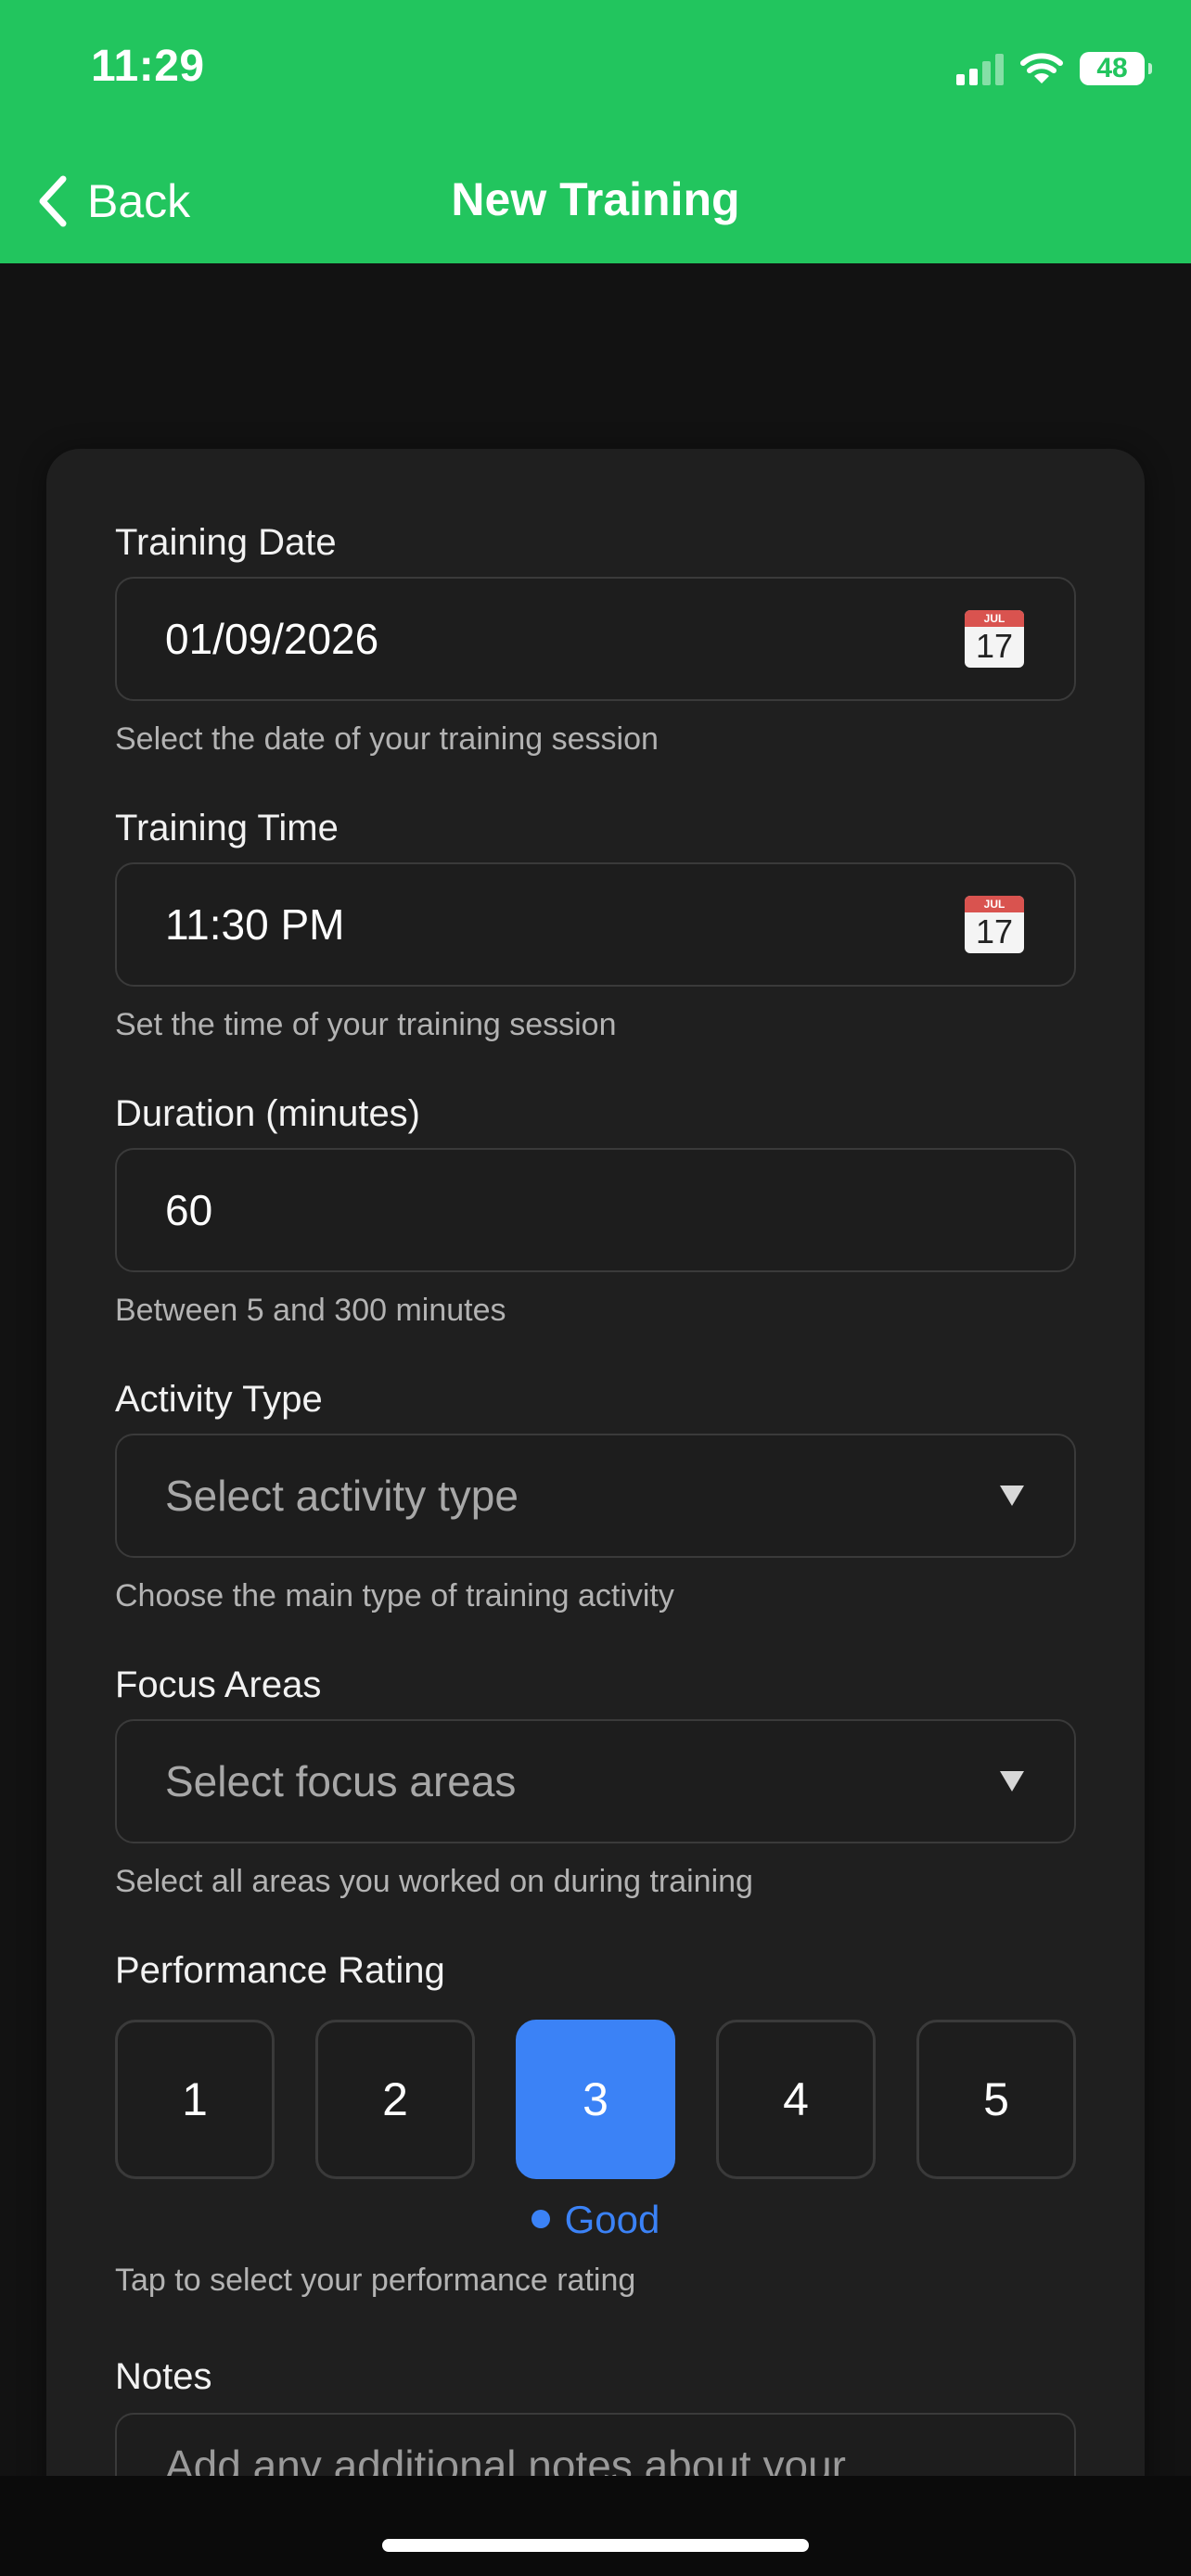 This screenshot has width=1191, height=2576. I want to click on training-date-input: 01/09/2026 JUL 17, so click(595, 639).